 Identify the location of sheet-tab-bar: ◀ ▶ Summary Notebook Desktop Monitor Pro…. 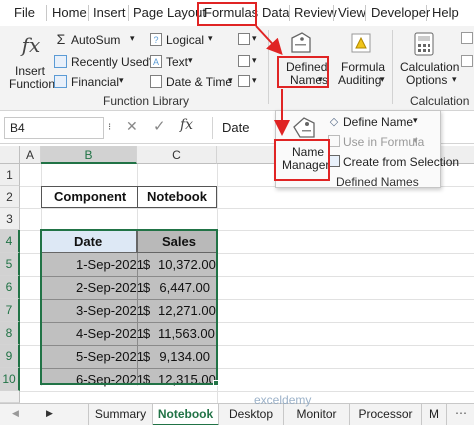
(237, 414).